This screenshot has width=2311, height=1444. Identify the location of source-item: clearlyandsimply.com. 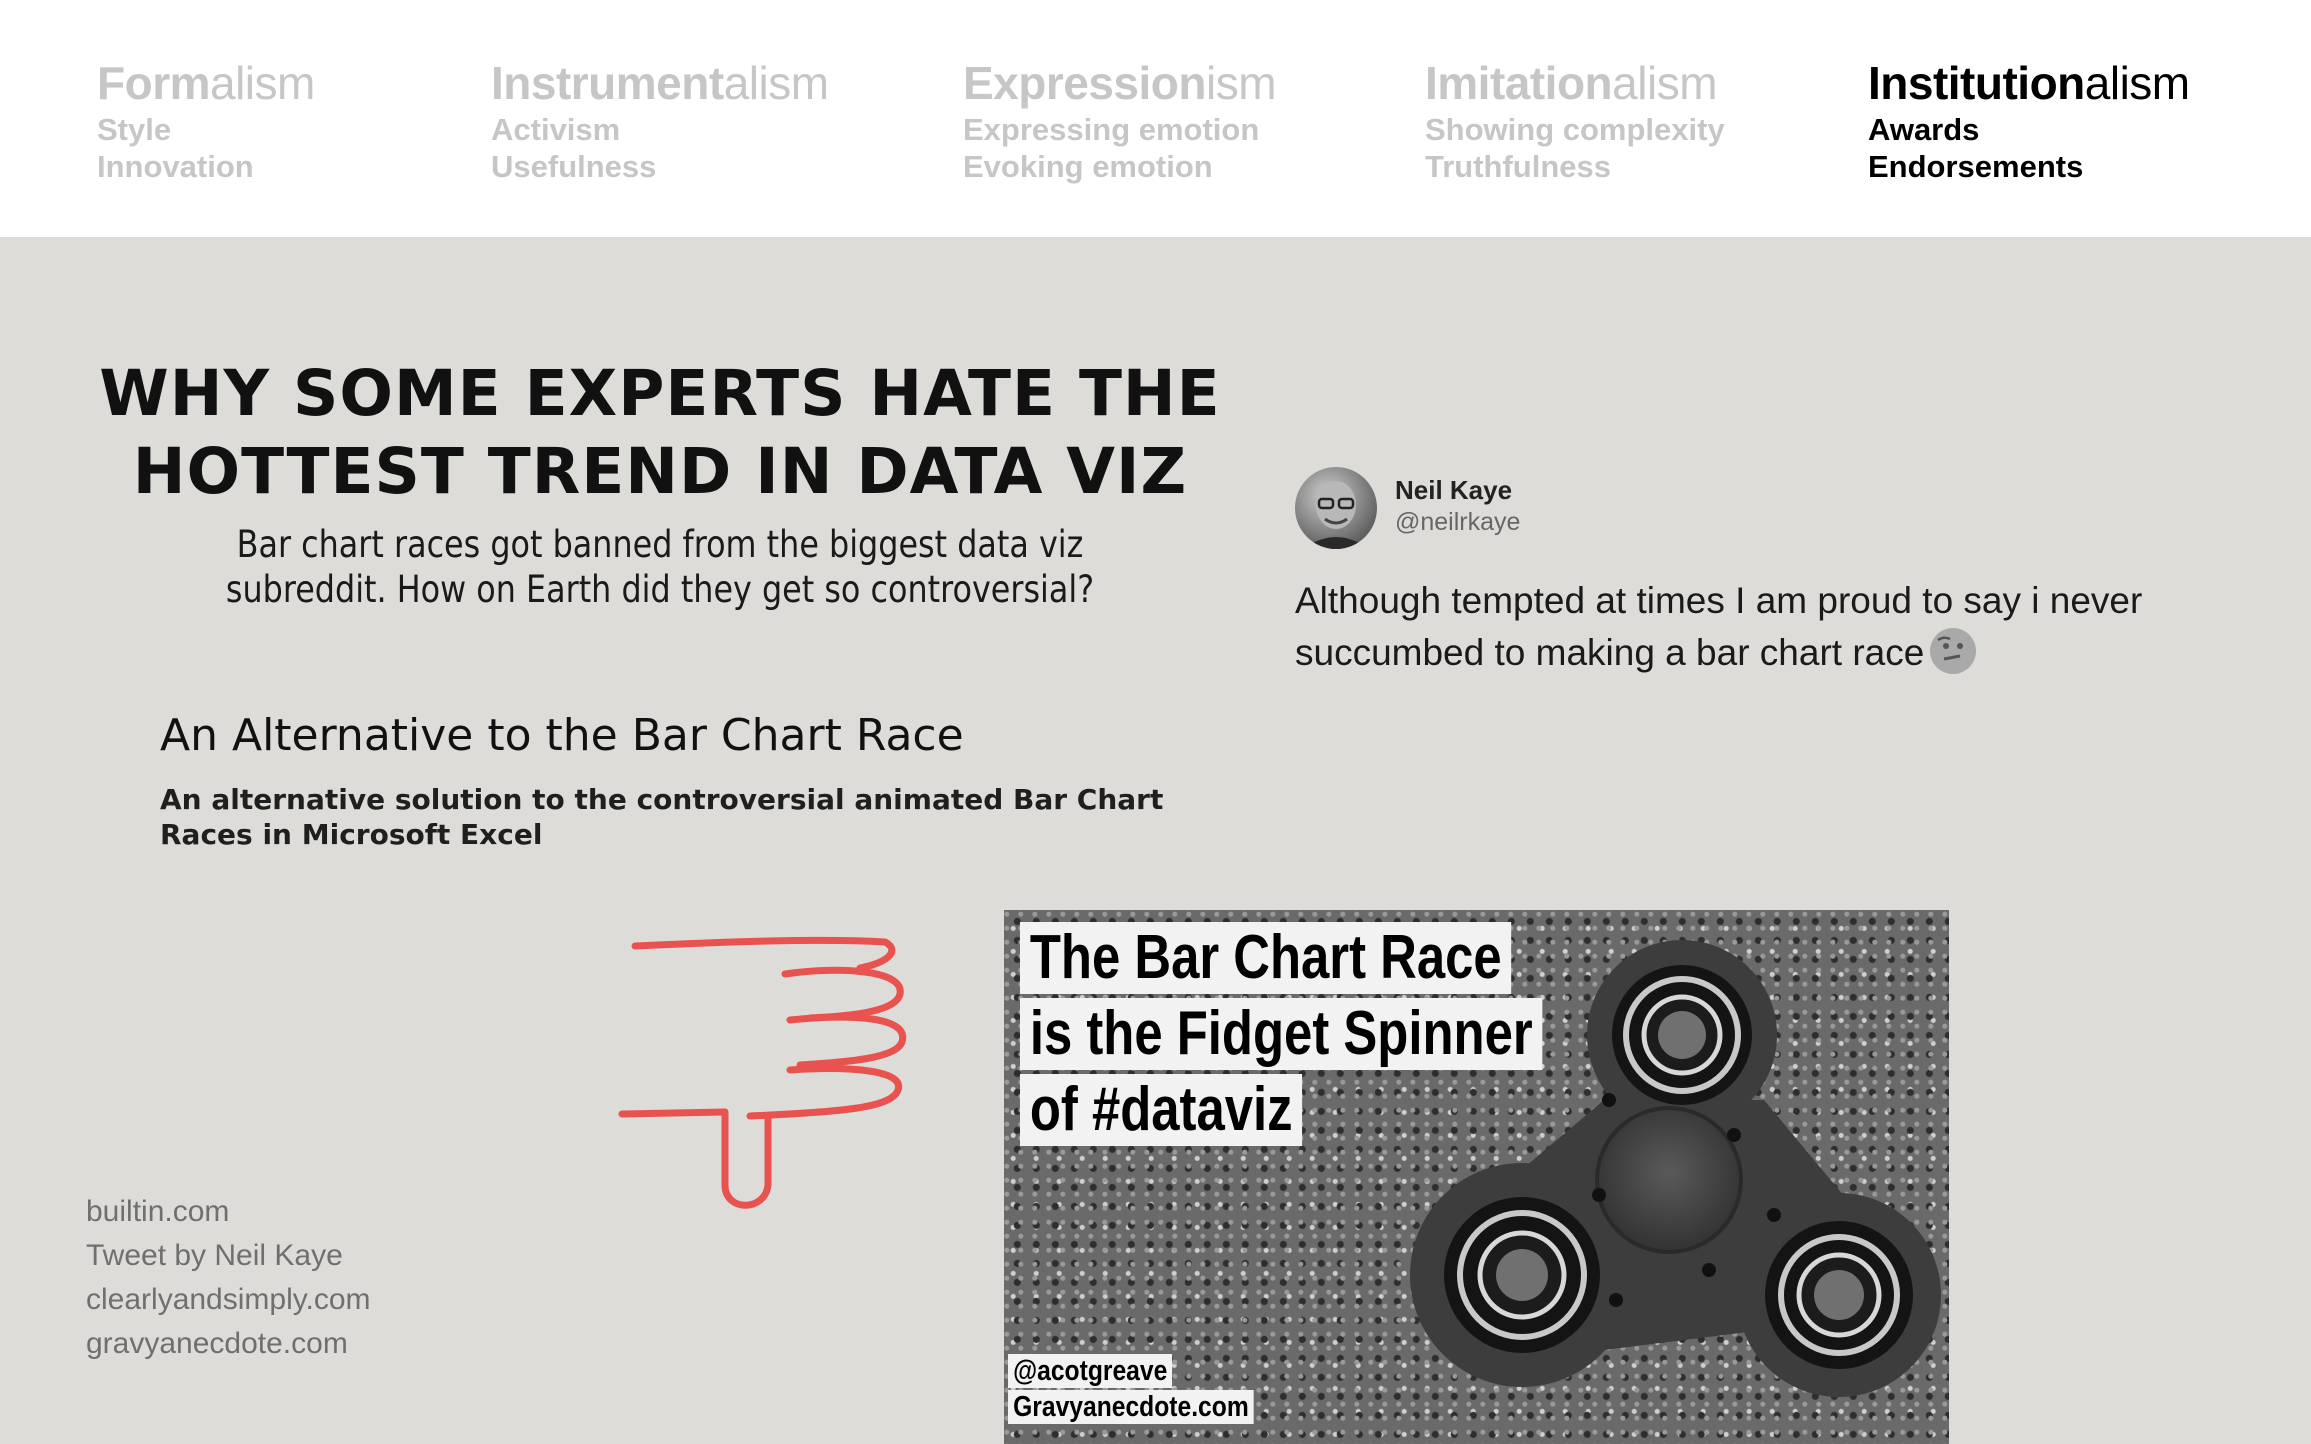
(228, 1299).